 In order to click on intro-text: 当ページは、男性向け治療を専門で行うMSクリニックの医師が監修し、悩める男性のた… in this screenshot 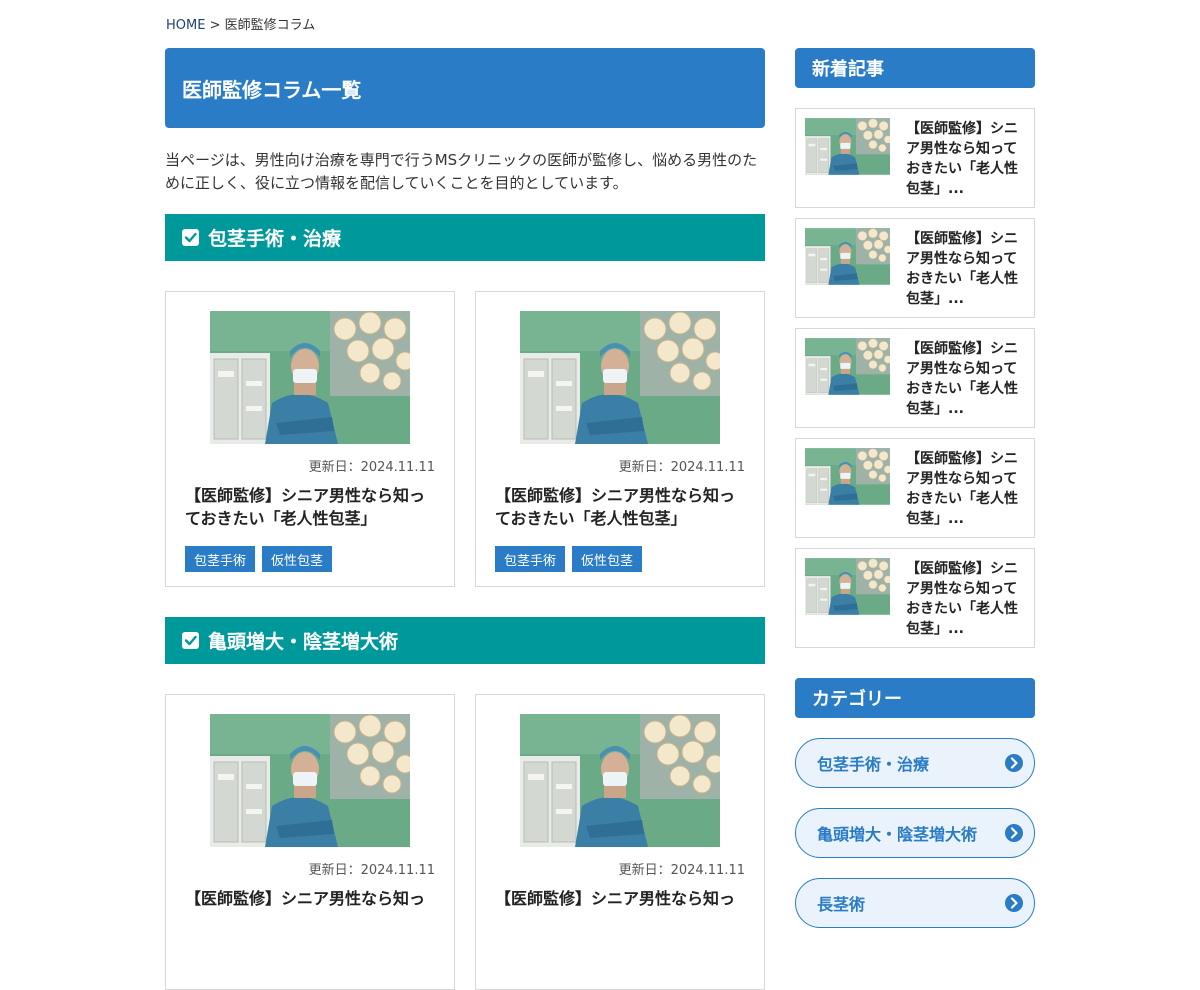, I will do `click(461, 171)`.